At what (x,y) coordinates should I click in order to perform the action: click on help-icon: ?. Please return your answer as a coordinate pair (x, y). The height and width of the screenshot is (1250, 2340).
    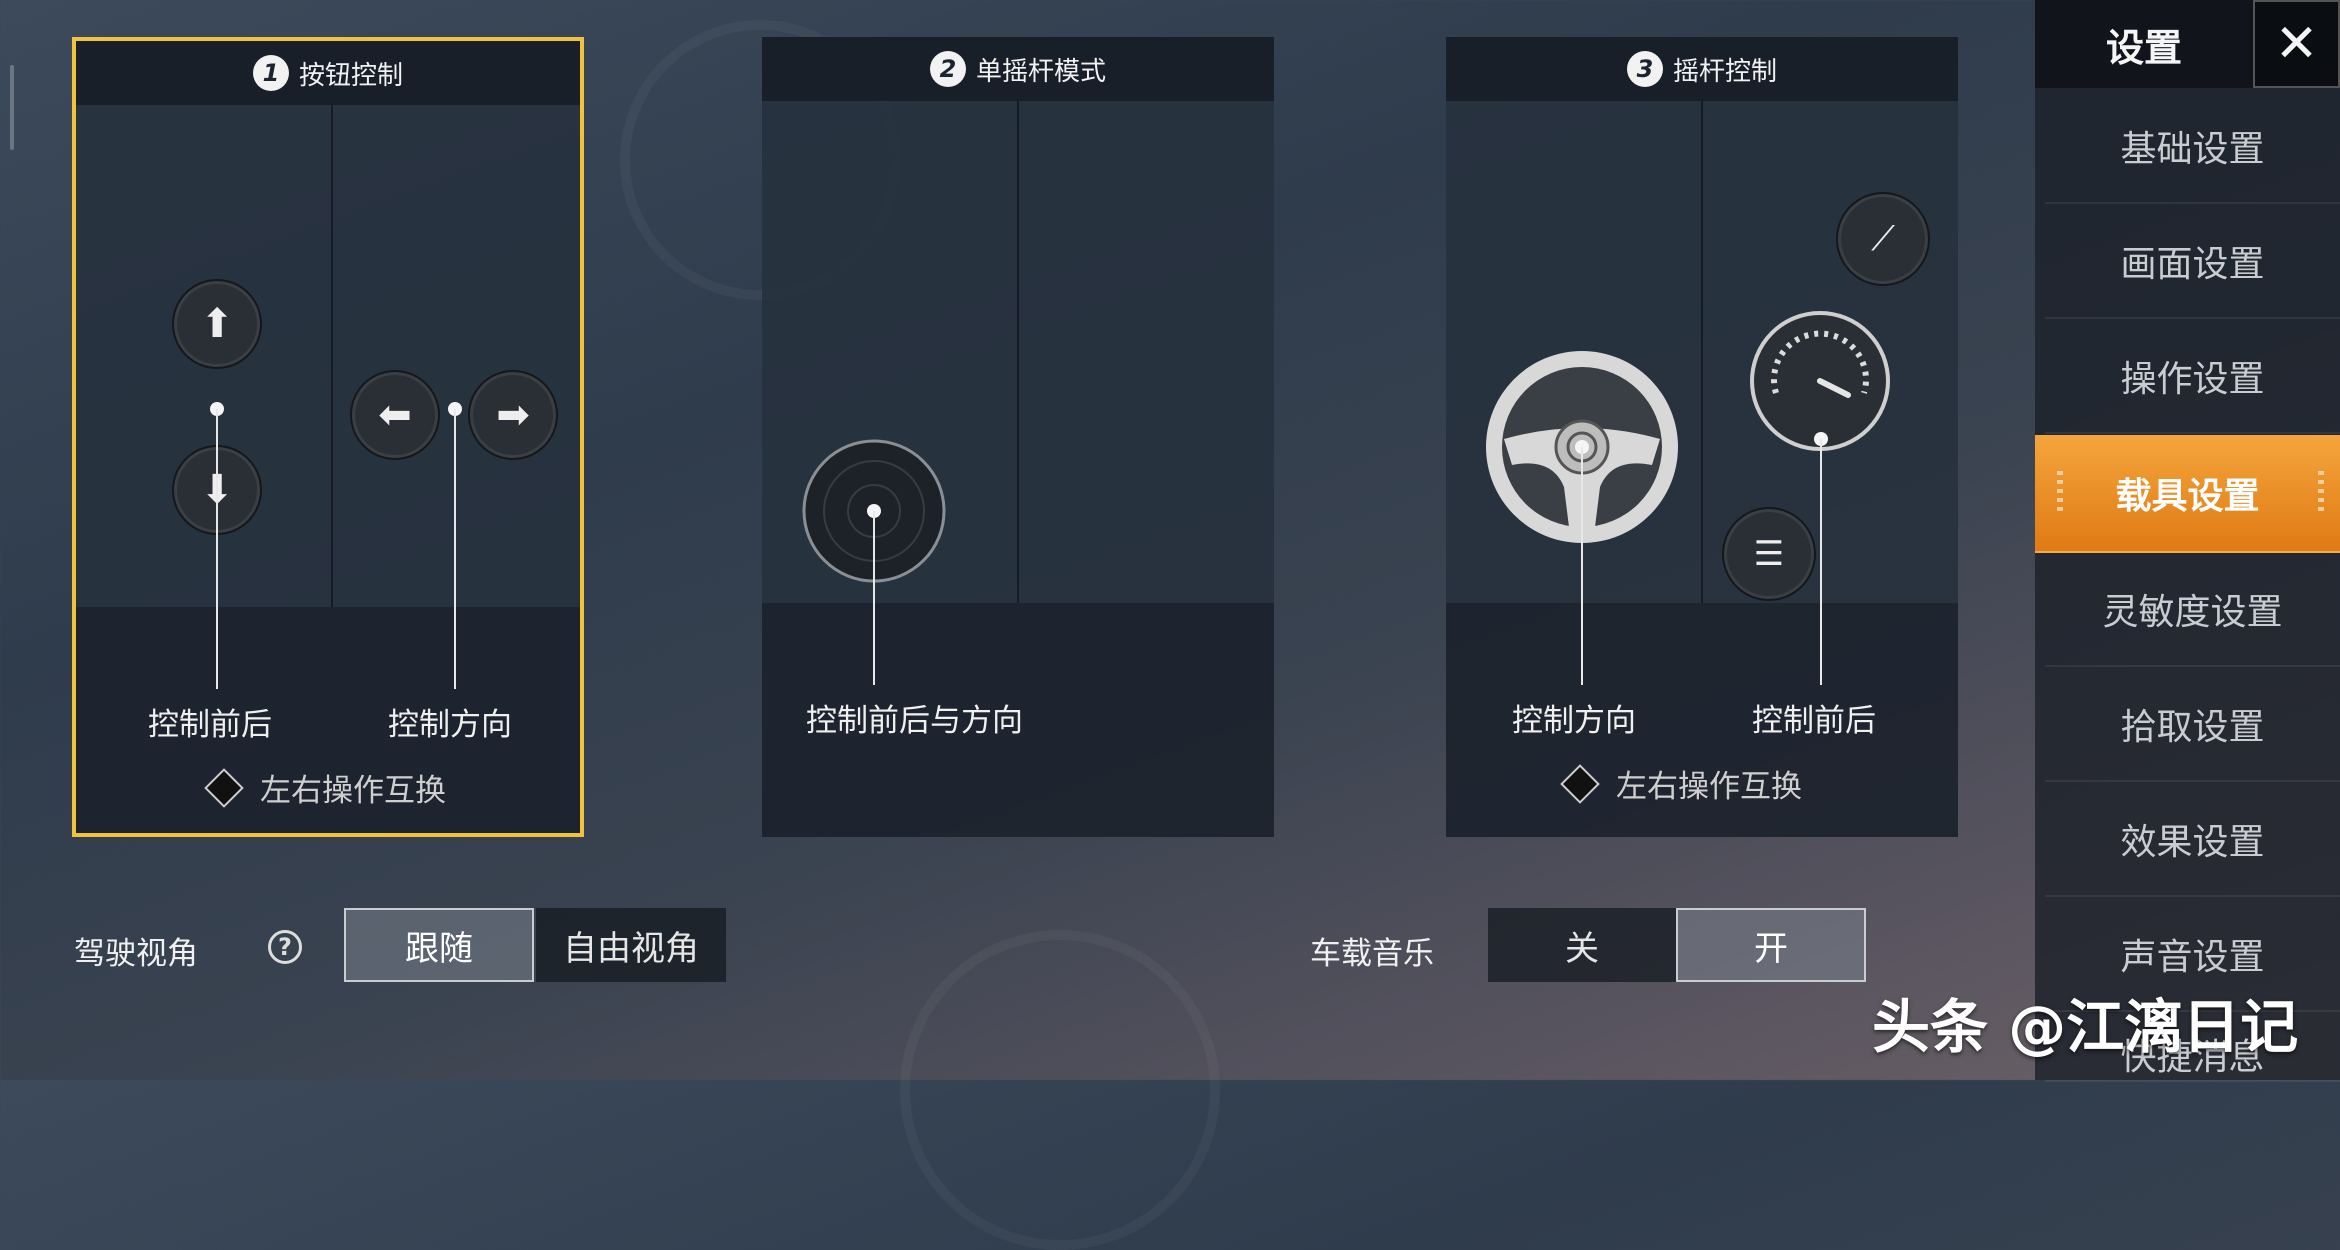
    Looking at the image, I should click on (285, 947).